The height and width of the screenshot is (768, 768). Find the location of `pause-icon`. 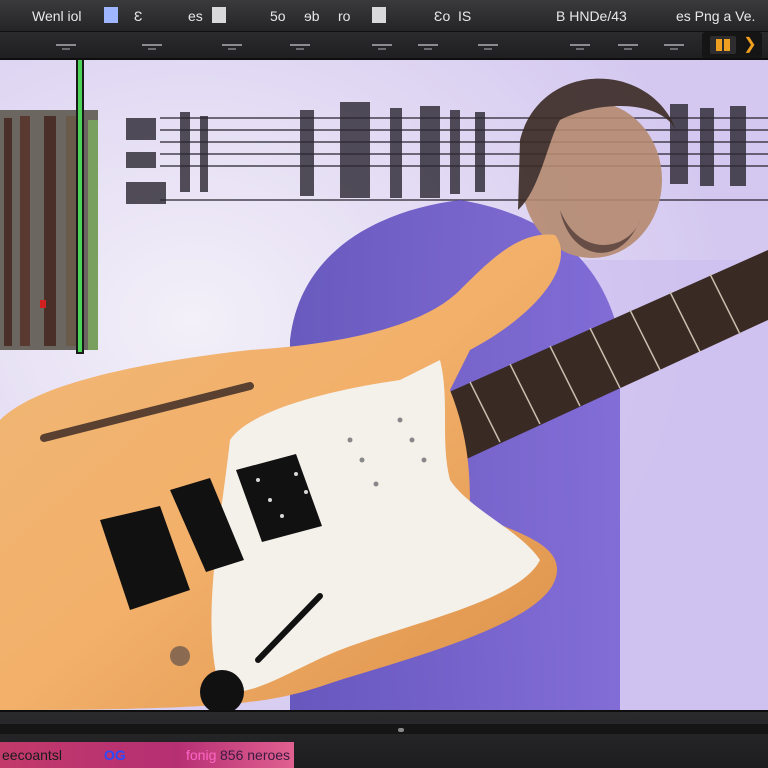

pause-icon is located at coordinates (723, 45).